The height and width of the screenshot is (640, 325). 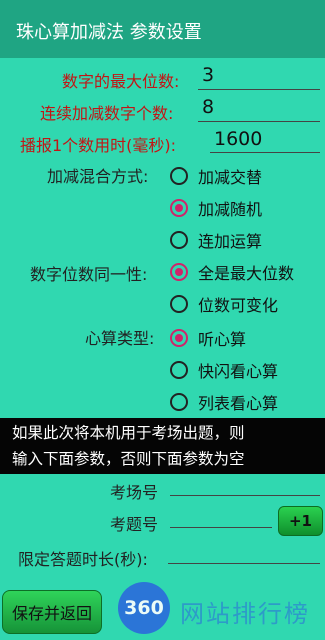 I want to click on notice-line-1: 如果此次将本机用于考场出题，则, so click(x=128, y=433).